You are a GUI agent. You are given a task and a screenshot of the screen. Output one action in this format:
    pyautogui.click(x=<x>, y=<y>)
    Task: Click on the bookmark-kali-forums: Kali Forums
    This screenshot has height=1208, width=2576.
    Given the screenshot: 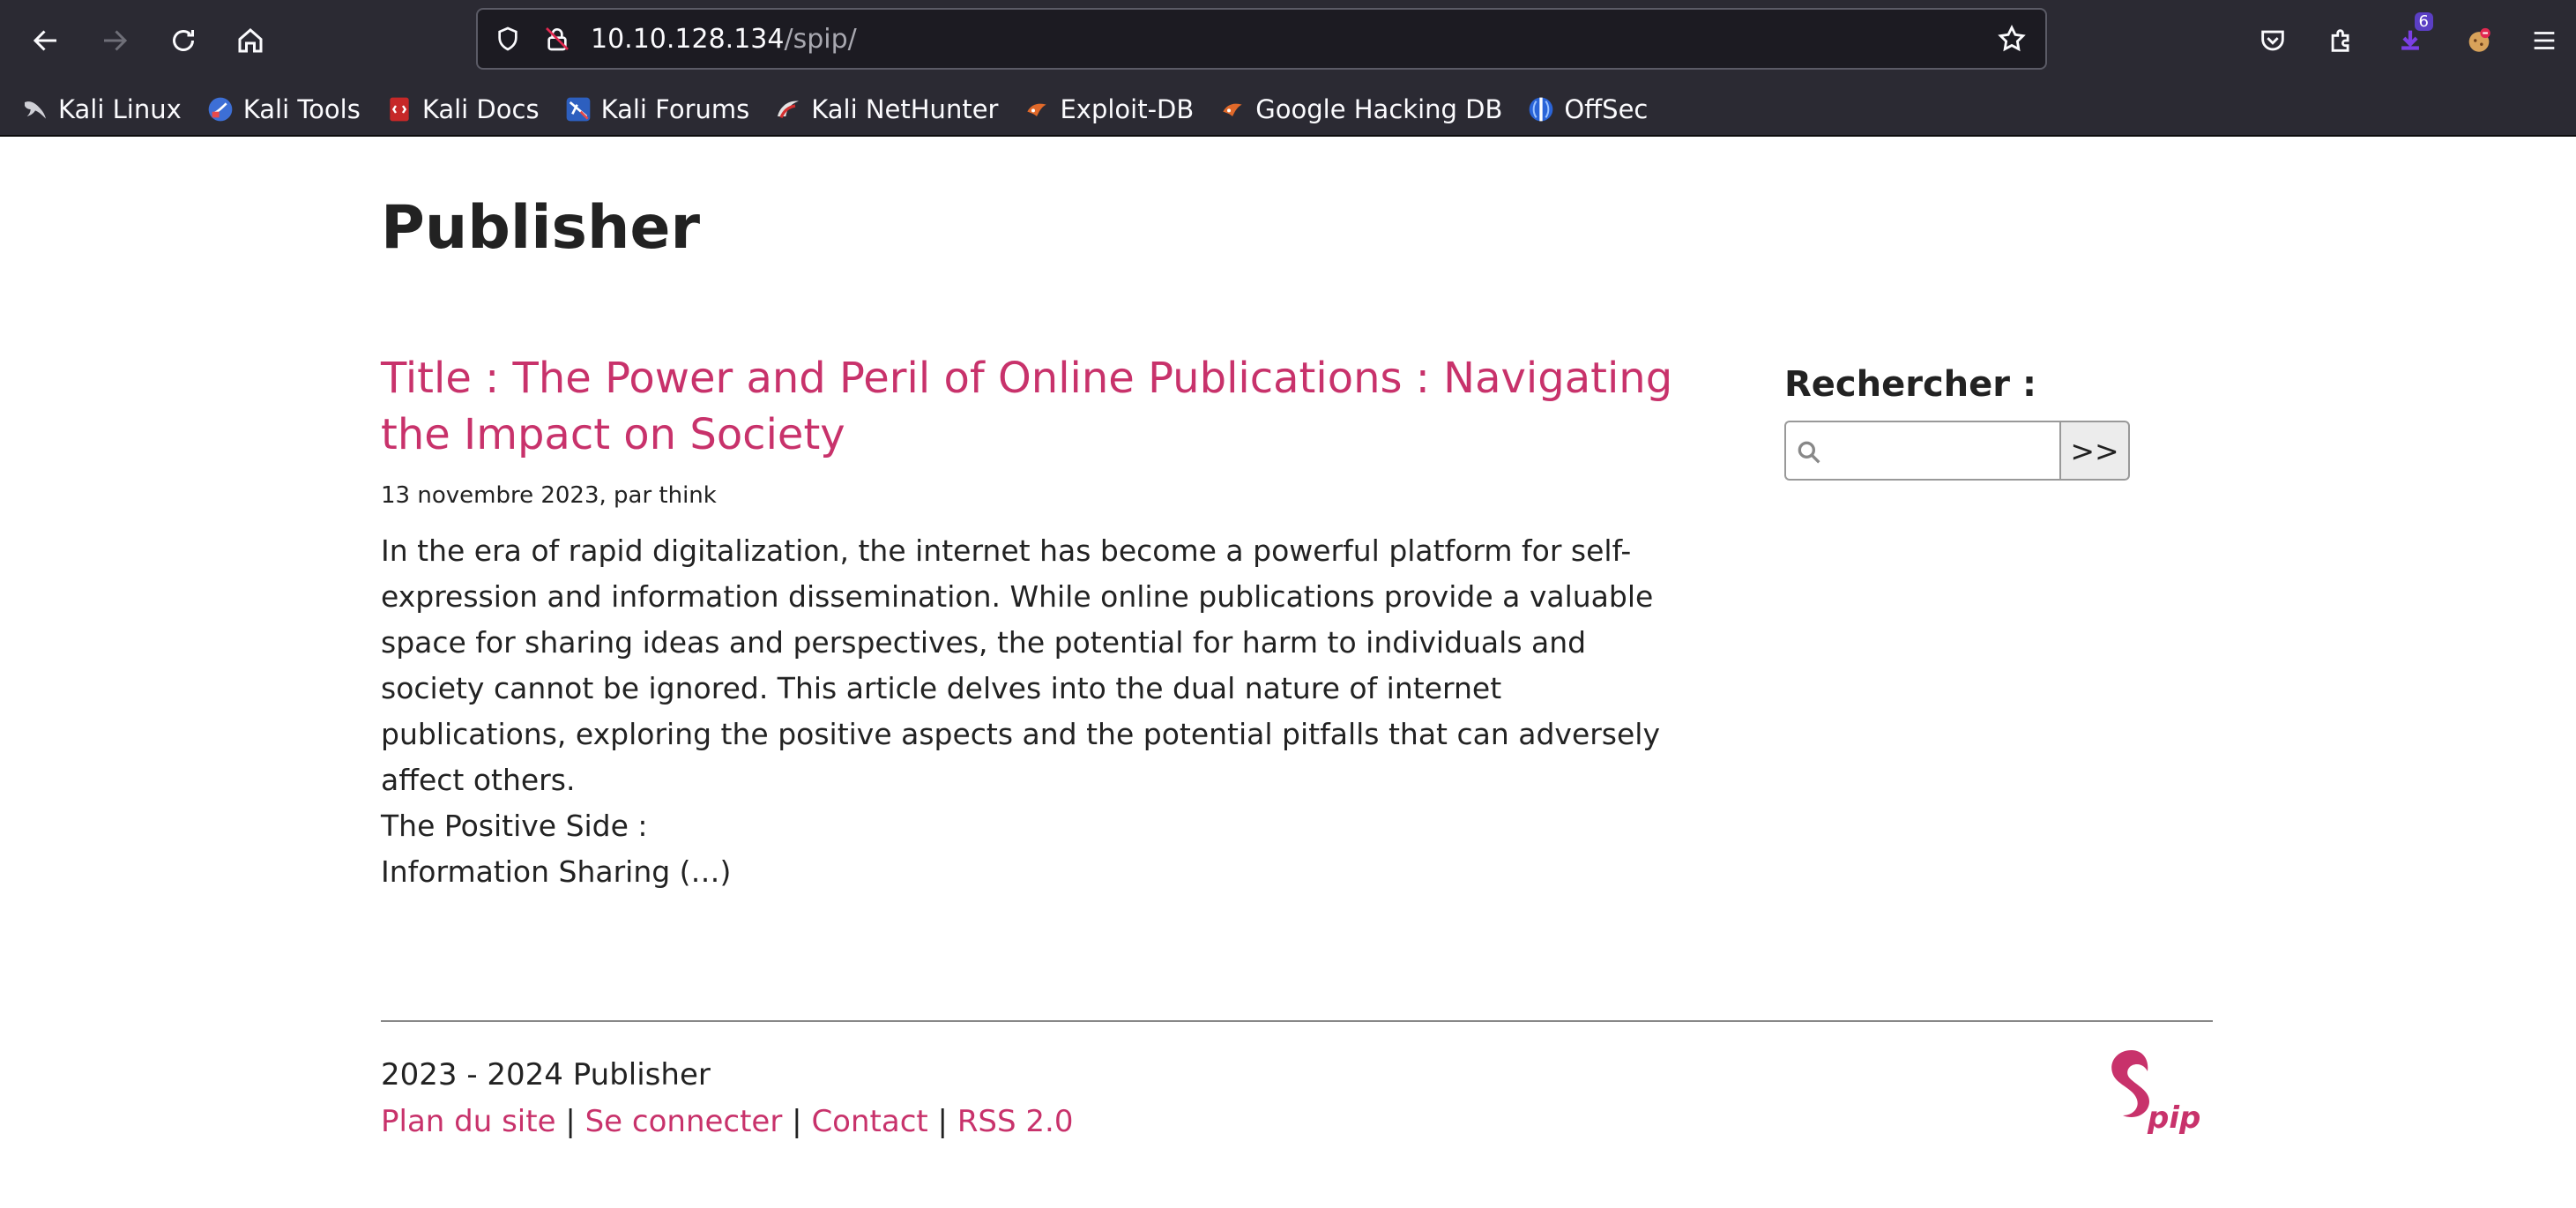 What is the action you would take?
    pyautogui.click(x=657, y=109)
    